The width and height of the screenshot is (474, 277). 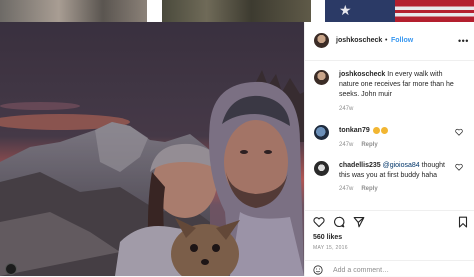 What do you see at coordinates (389, 41) in the screenshot?
I see `post-header: joshkoscheck • Follow •••` at bounding box center [389, 41].